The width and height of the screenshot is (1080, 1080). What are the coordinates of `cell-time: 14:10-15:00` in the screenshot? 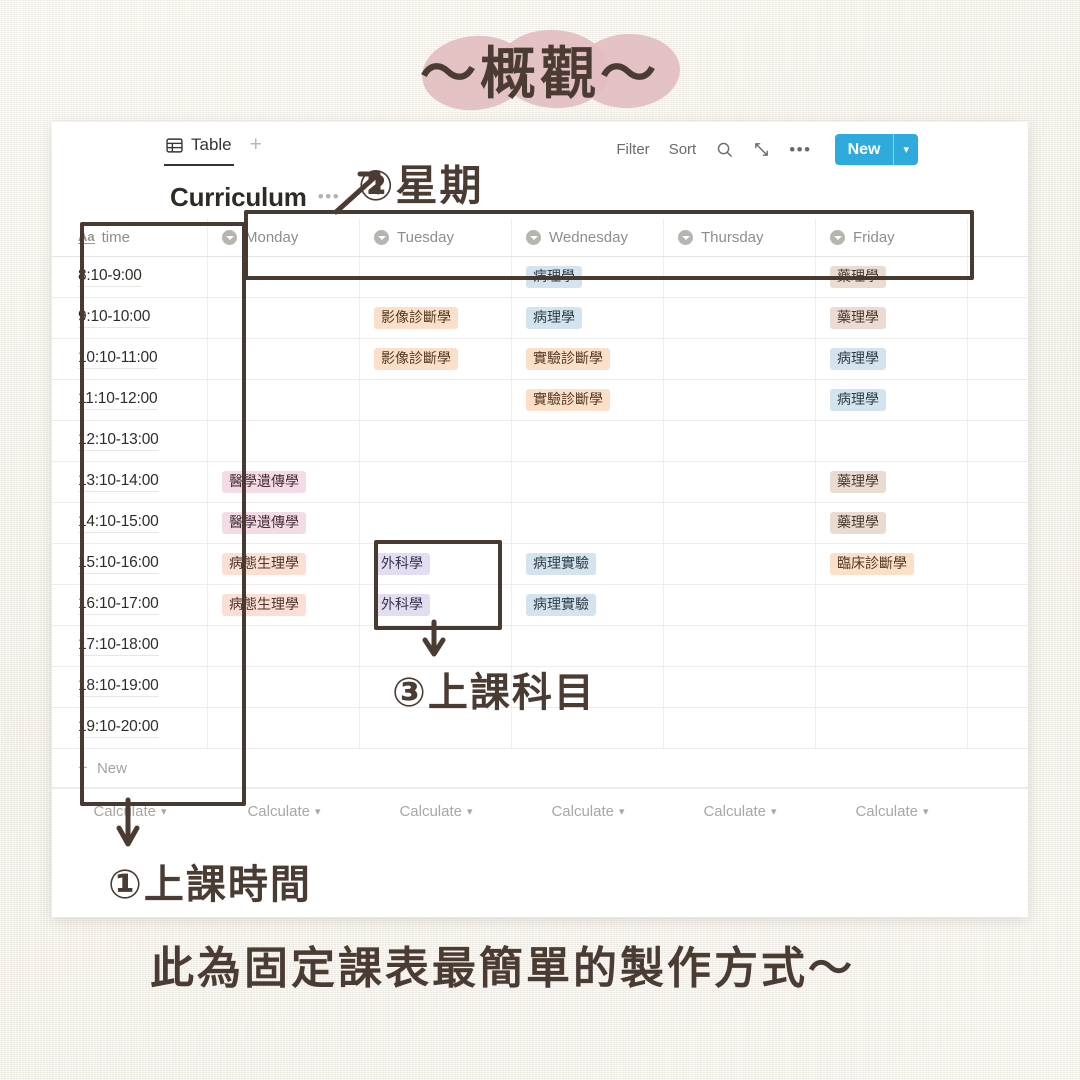 It's located at (130, 523).